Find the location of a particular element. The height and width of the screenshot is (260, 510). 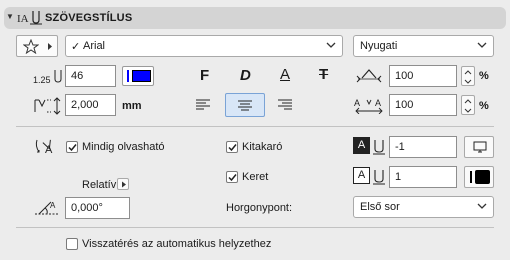

fill-label: Kitakaró is located at coordinates (262, 147).